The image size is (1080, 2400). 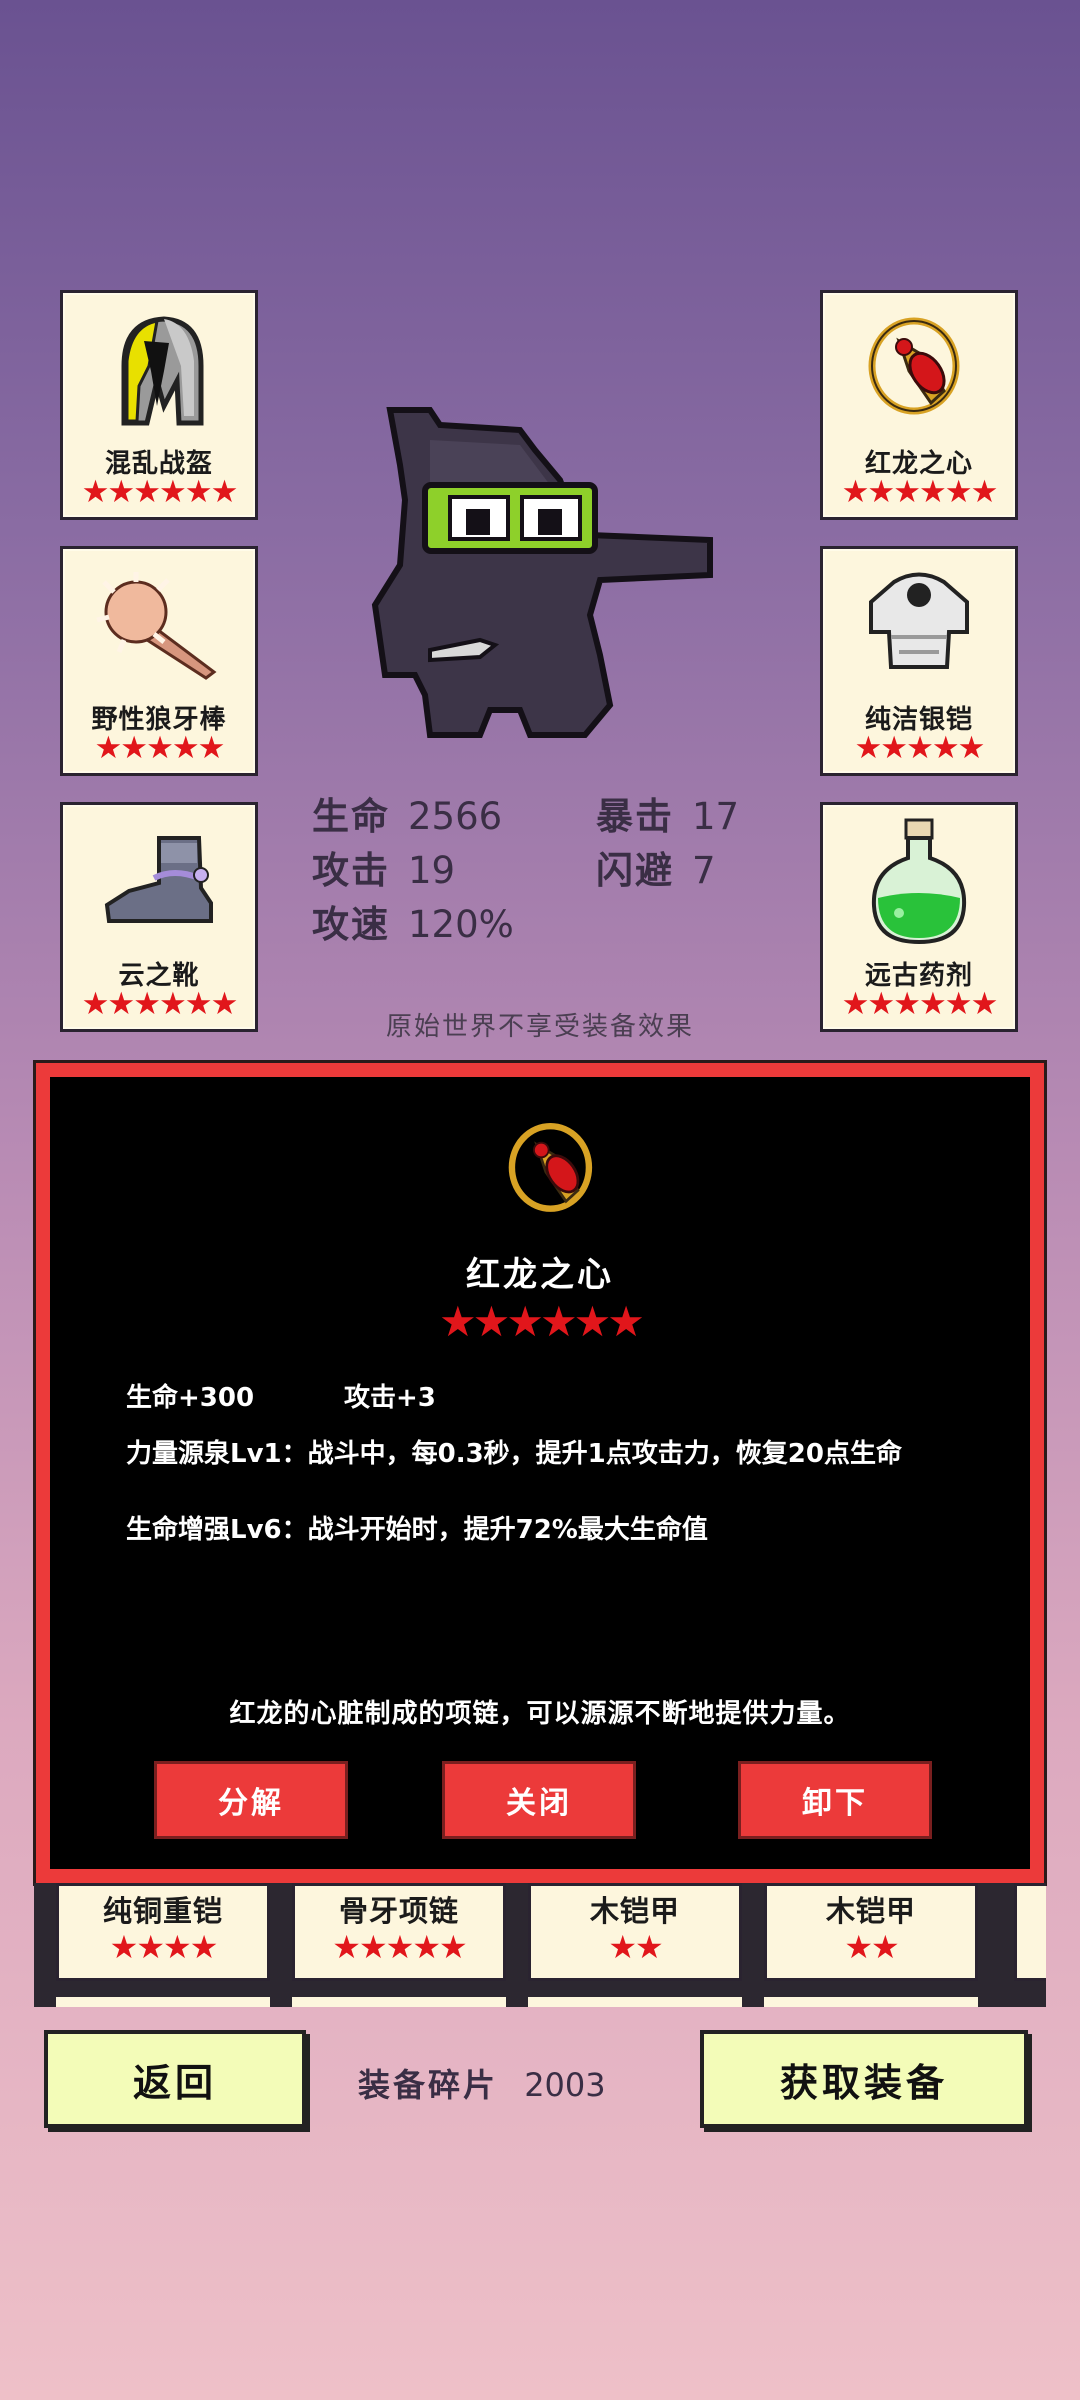 What do you see at coordinates (919, 881) in the screenshot?
I see `potion-icon` at bounding box center [919, 881].